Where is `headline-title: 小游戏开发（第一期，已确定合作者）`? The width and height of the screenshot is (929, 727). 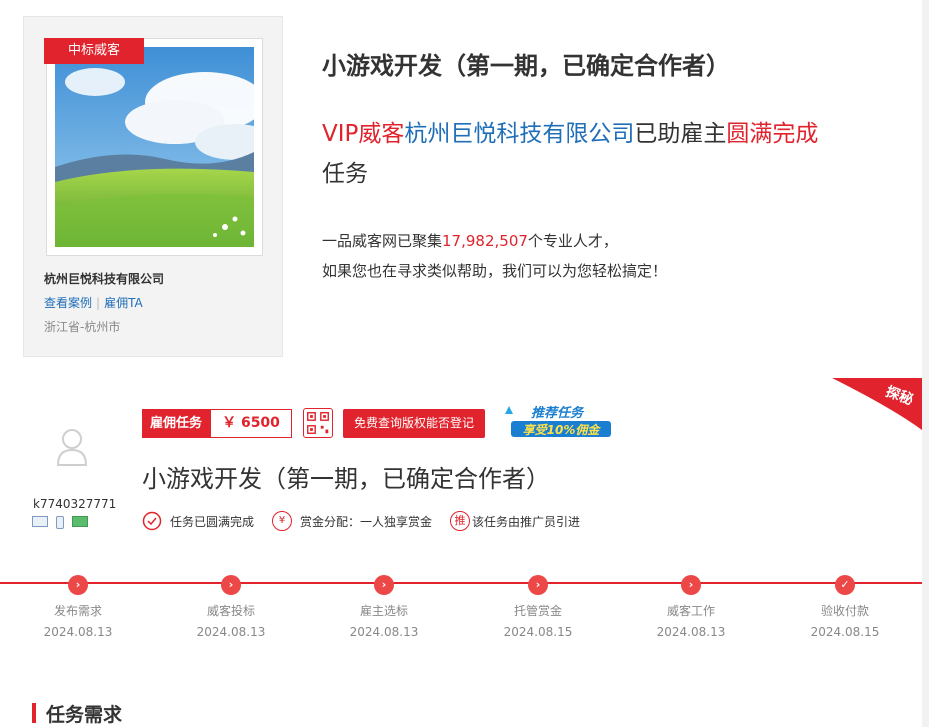
headline-title: 小游戏开发（第一期，已确定合作者） is located at coordinates (526, 66).